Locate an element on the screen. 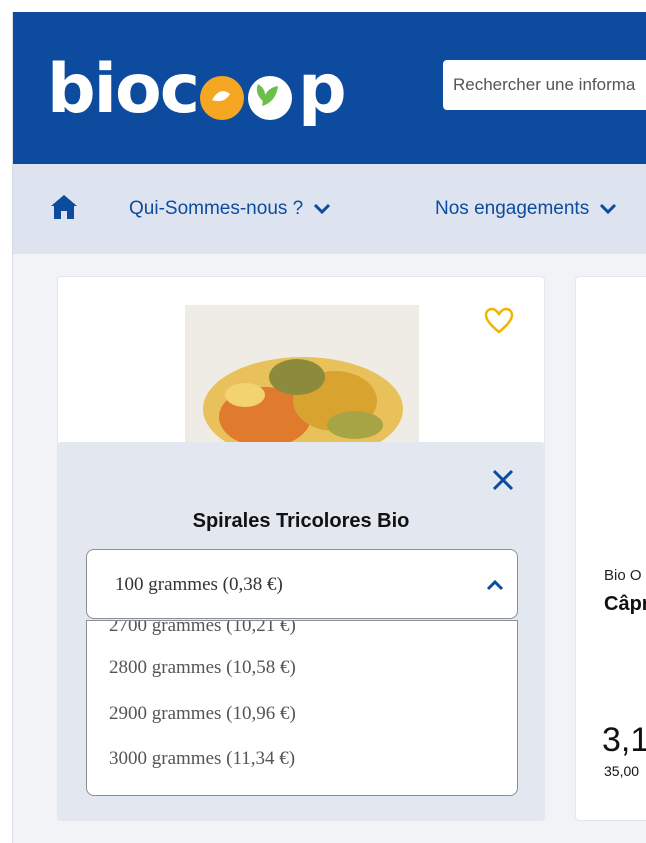 The height and width of the screenshot is (843, 646). product-brand: Bio O is located at coordinates (623, 575).